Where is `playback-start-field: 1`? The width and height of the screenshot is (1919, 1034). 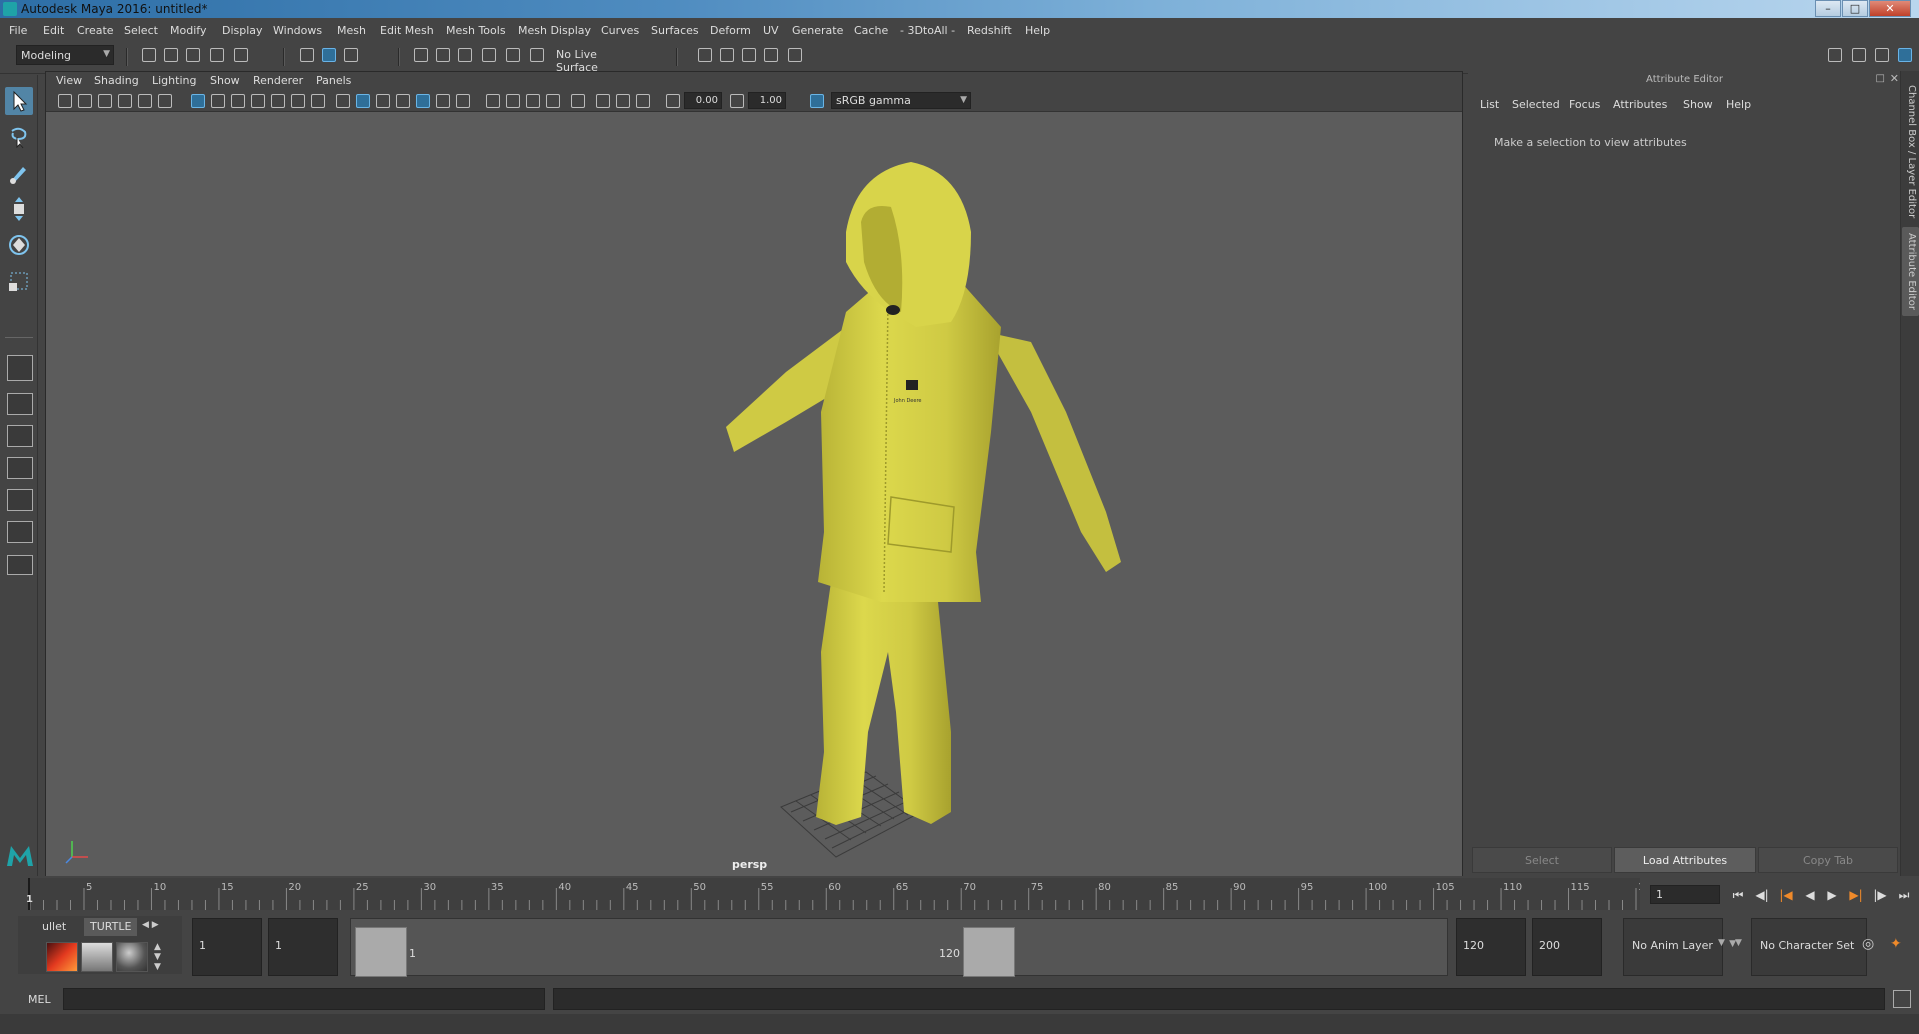 playback-start-field: 1 is located at coordinates (303, 947).